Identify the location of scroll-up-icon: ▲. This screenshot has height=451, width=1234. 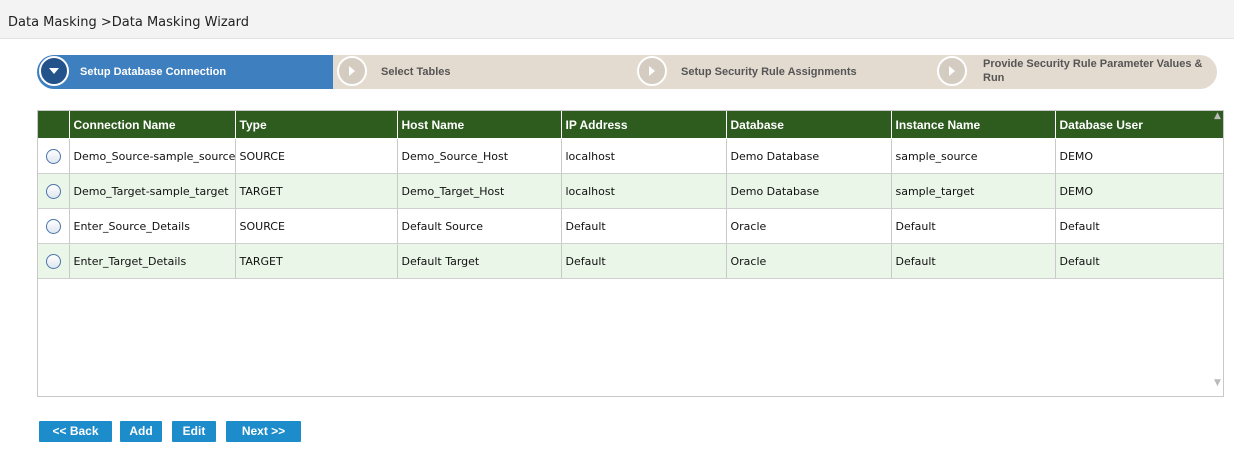
(1218, 118).